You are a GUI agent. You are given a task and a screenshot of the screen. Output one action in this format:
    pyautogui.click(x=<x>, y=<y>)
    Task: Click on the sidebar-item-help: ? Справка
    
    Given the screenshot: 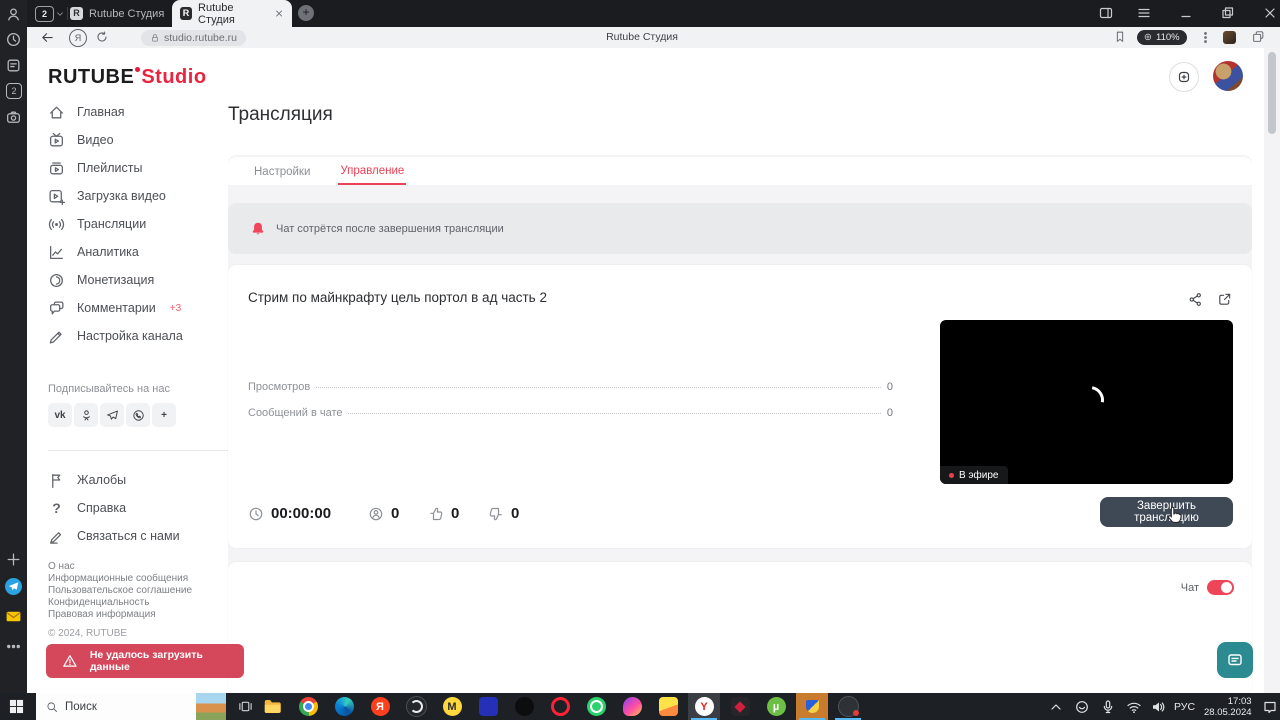 What is the action you would take?
    pyautogui.click(x=138, y=508)
    